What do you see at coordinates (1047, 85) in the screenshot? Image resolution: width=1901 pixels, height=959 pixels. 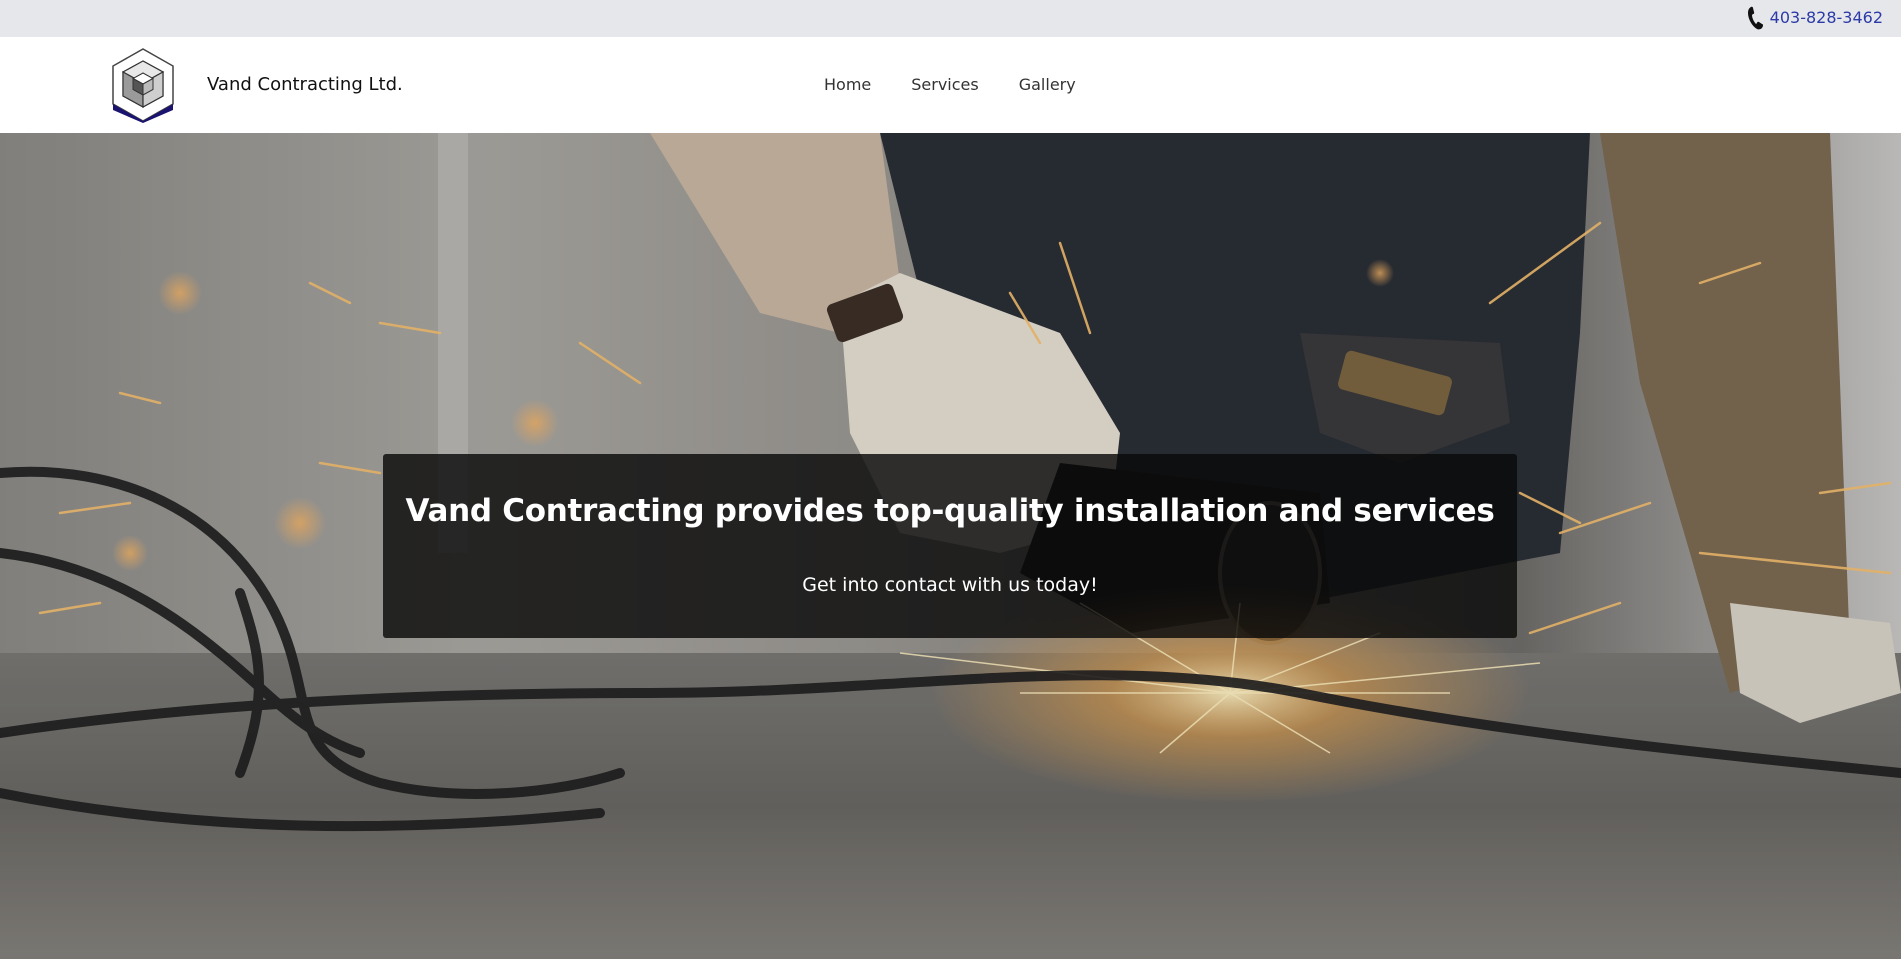 I see `nav-gallery: Gallery` at bounding box center [1047, 85].